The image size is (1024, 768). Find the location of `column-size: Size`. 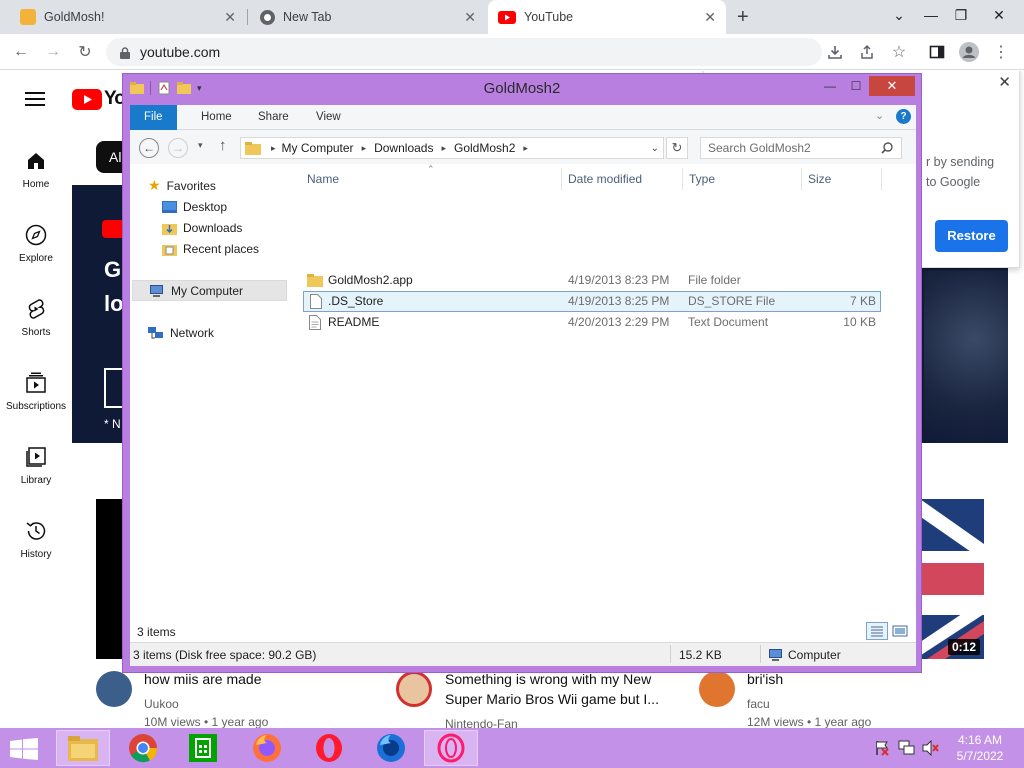

column-size: Size is located at coordinates (819, 179).